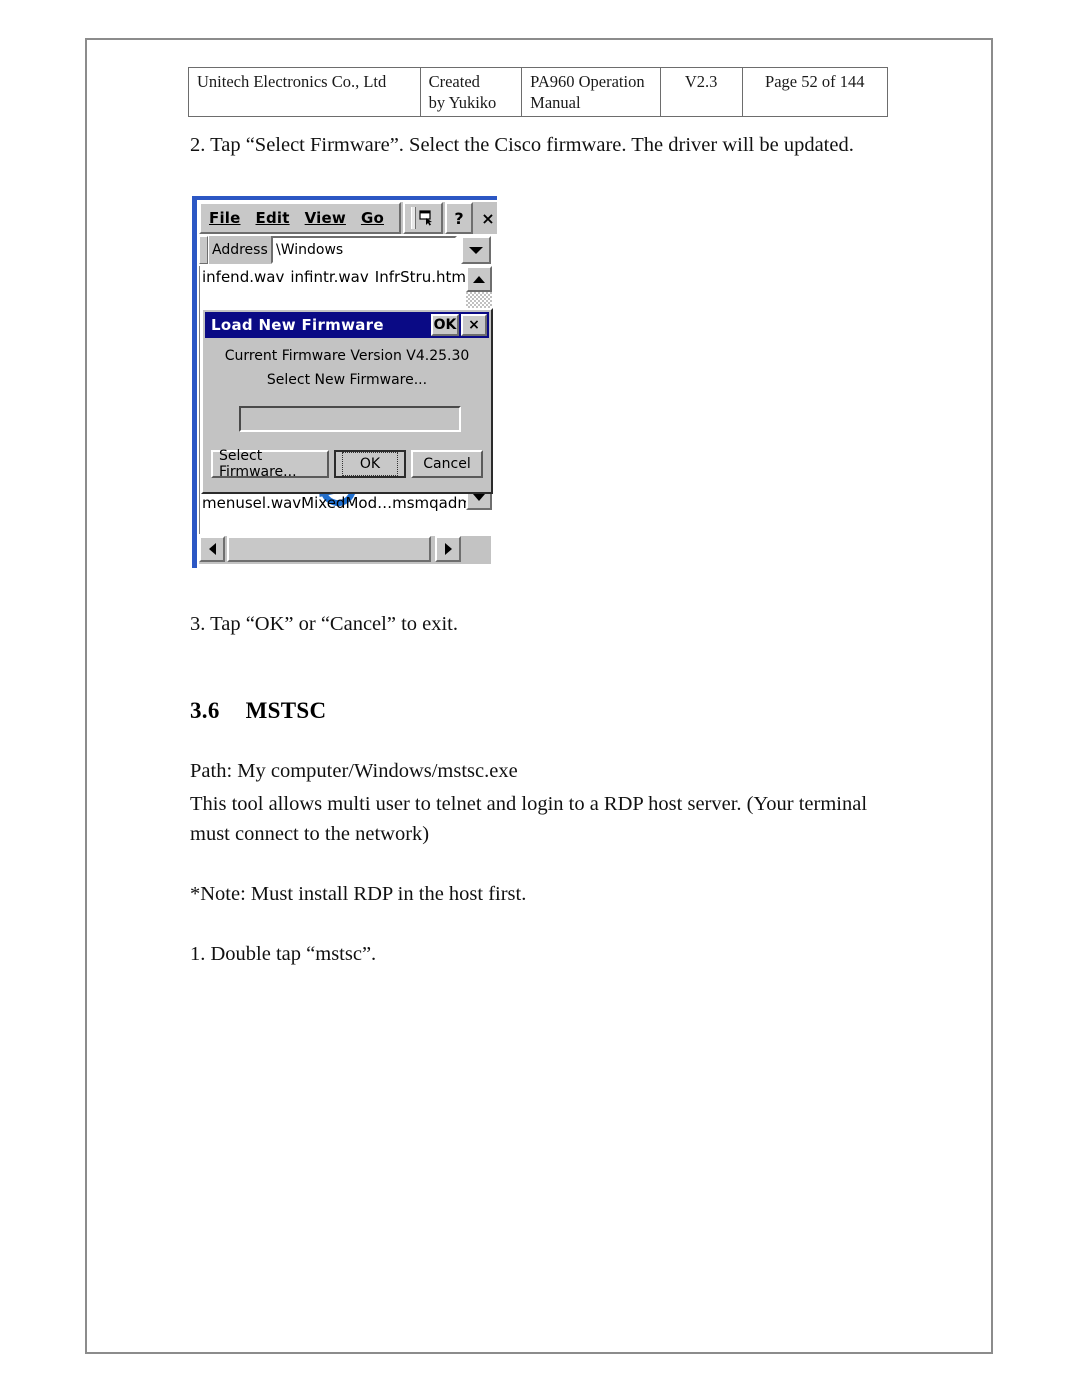 This screenshot has height=1397, width=1080. I want to click on dialog-cancel-button: Cancel, so click(447, 464).